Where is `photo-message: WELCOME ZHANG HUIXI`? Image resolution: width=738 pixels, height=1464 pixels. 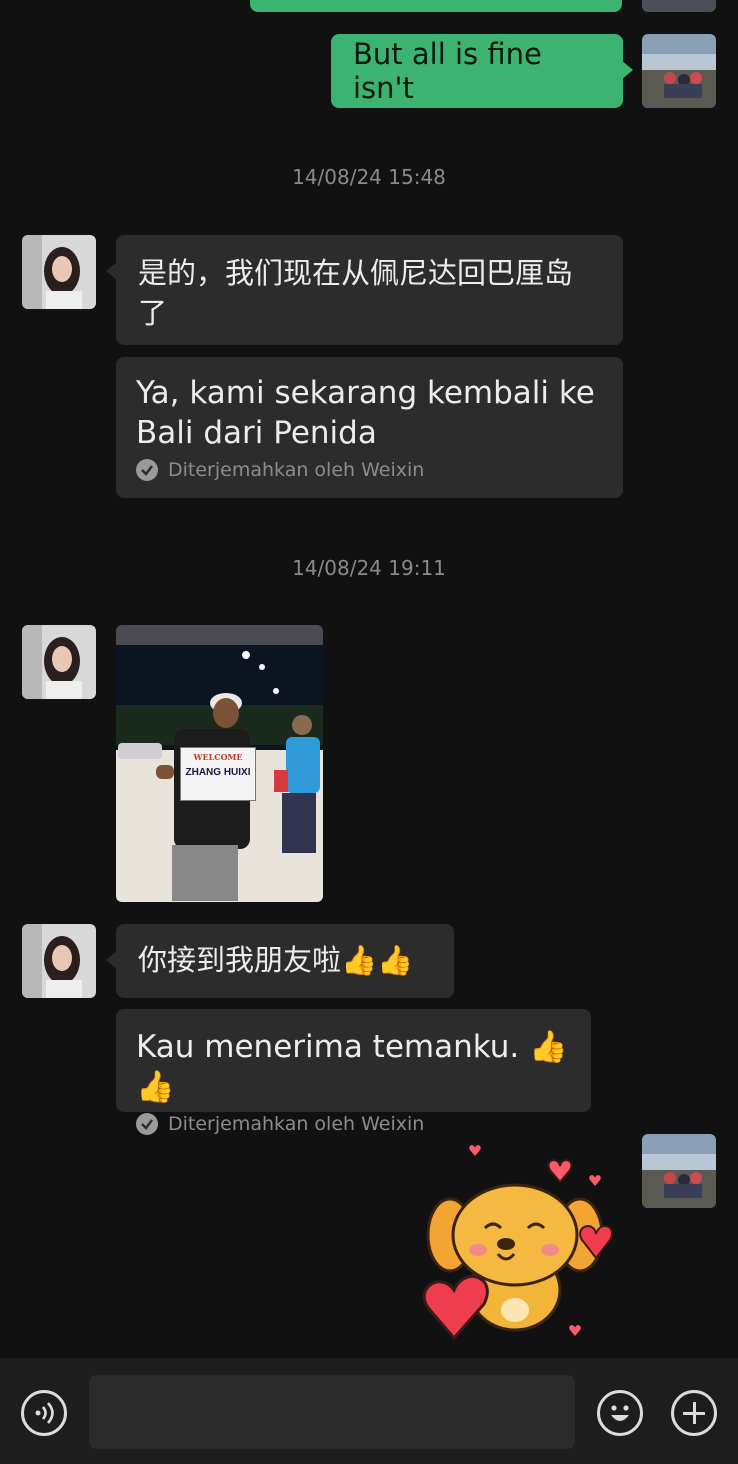 photo-message: WELCOME ZHANG HUIXI is located at coordinates (219, 763).